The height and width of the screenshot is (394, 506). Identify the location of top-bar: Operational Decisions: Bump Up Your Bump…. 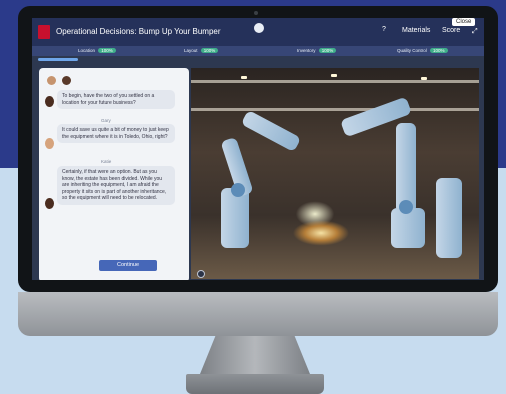
(258, 32).